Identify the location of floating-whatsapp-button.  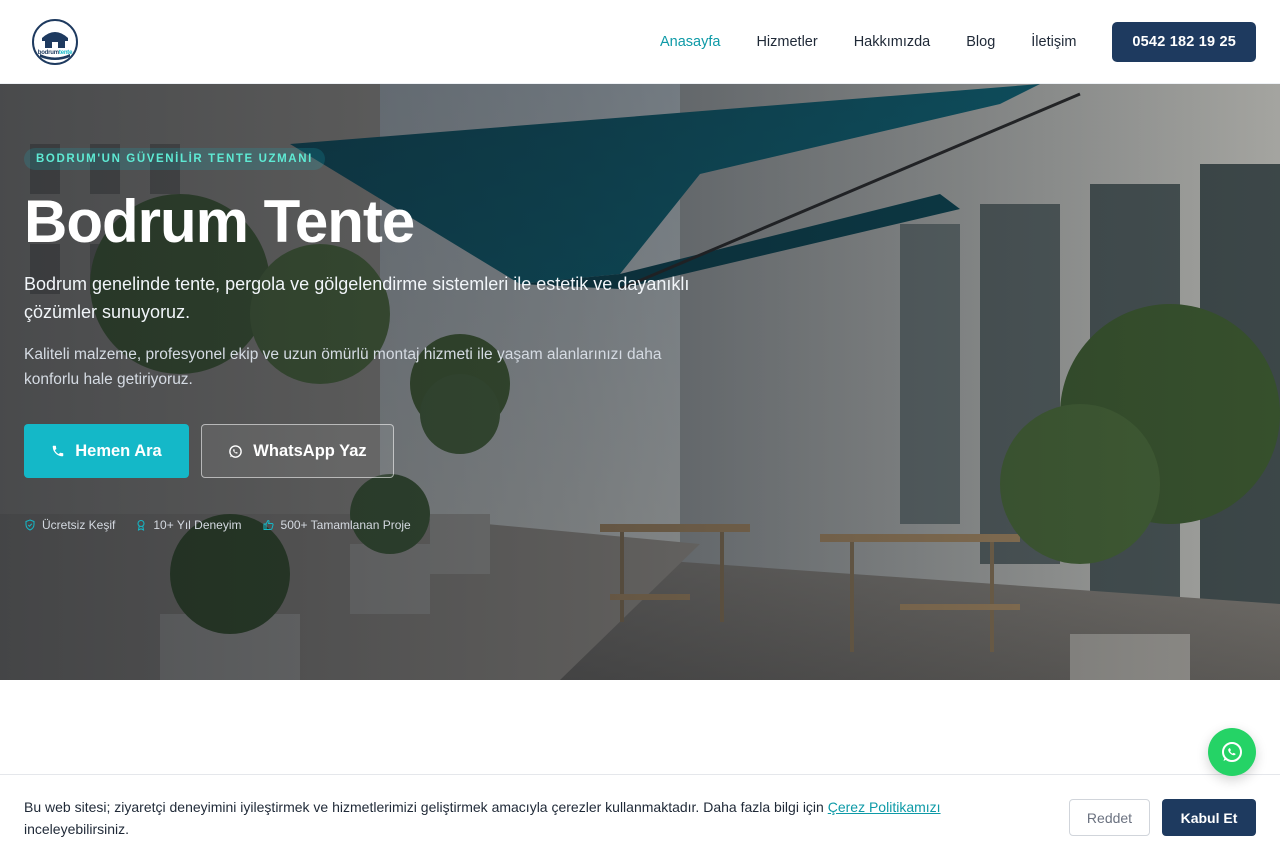
(1232, 752).